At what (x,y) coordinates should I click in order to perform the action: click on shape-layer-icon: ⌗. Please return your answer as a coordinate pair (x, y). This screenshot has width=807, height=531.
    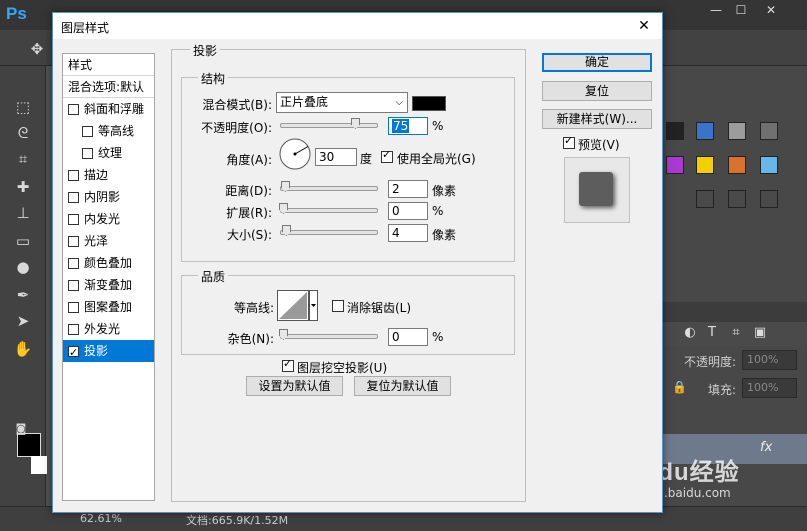
    Looking at the image, I should click on (736, 333).